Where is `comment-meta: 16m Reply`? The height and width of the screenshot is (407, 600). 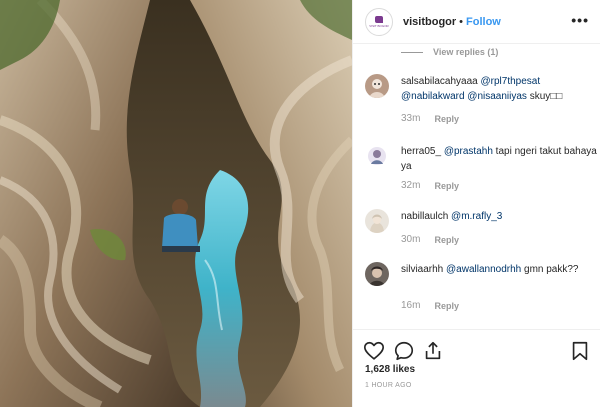
comment-meta: 16m Reply is located at coordinates (430, 305).